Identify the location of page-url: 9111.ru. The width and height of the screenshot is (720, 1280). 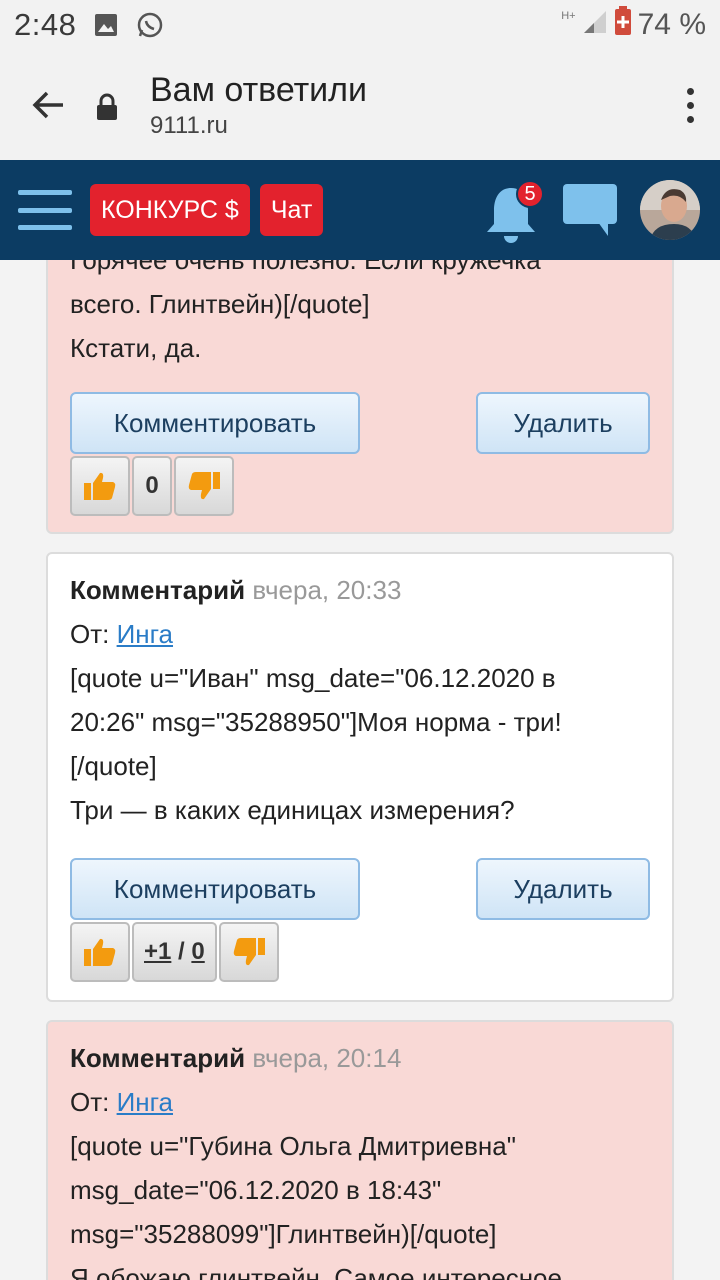
(189, 125).